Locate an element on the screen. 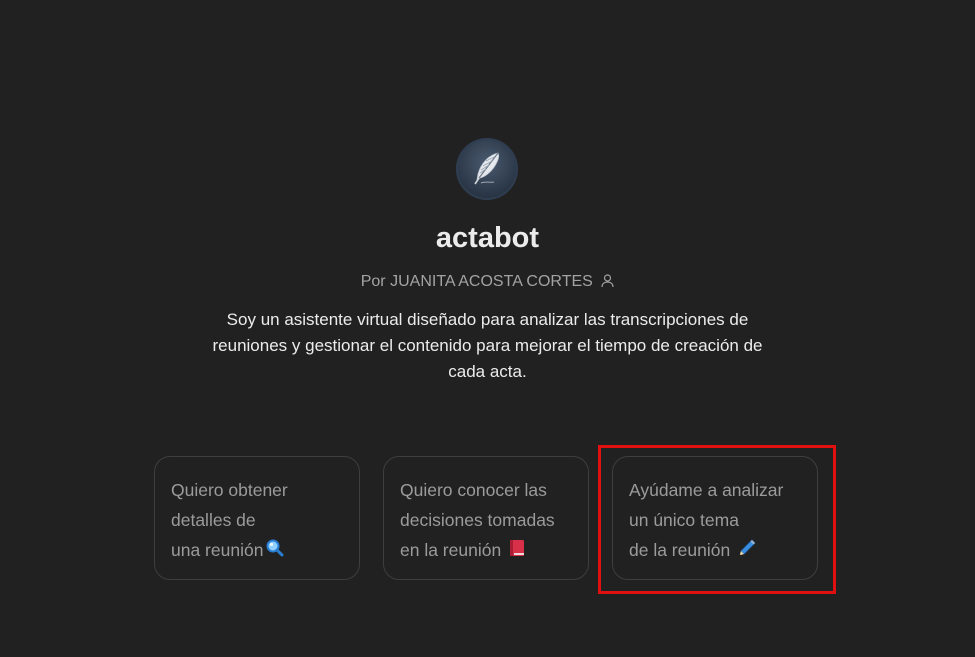  starter-3-line-2: un único tema is located at coordinates (684, 520).